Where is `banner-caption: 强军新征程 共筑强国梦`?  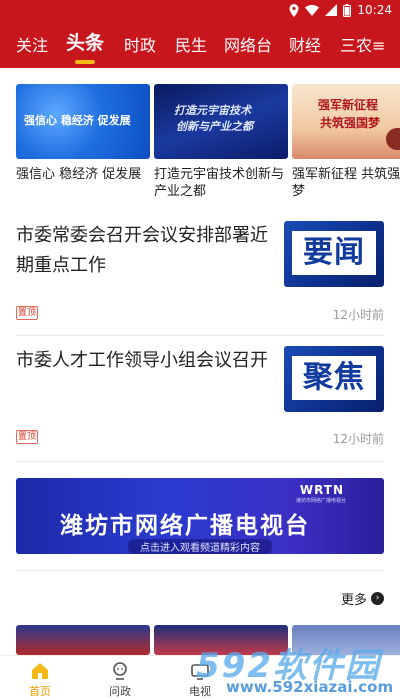
banner-caption: 强军新征程 共筑强国梦 is located at coordinates (346, 183).